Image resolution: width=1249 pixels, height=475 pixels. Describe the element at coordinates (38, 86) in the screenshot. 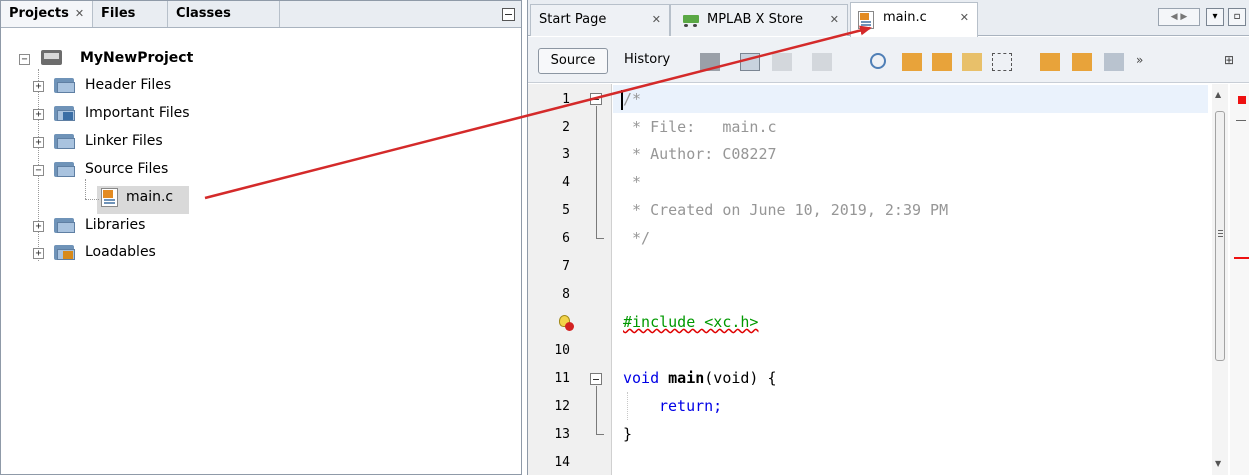

I see `expand-header-files-icon: +` at that location.